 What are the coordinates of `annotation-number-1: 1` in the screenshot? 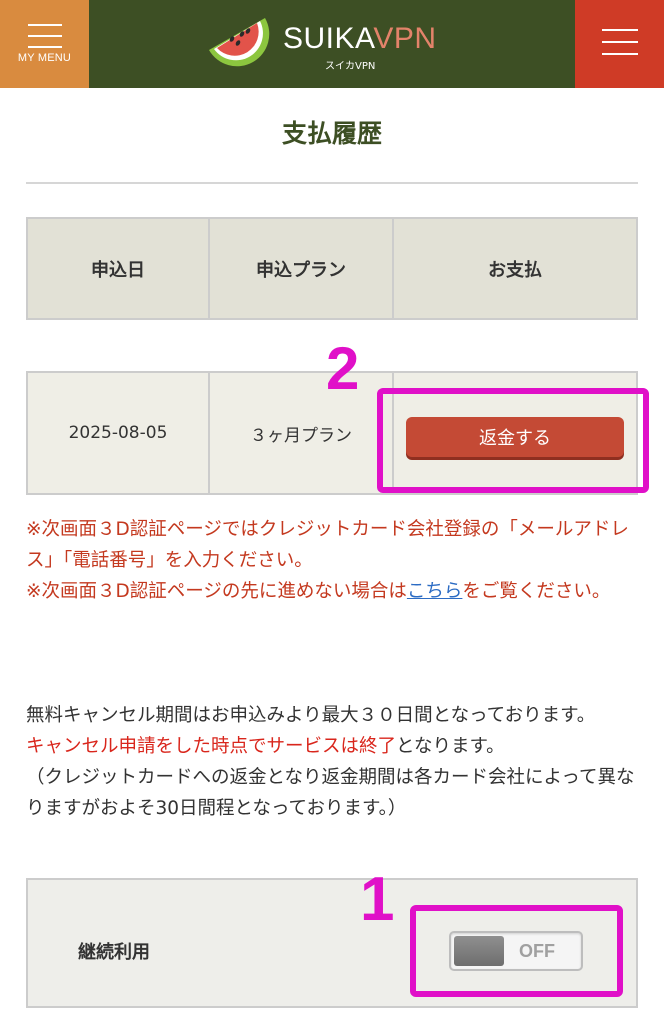 It's located at (377, 899).